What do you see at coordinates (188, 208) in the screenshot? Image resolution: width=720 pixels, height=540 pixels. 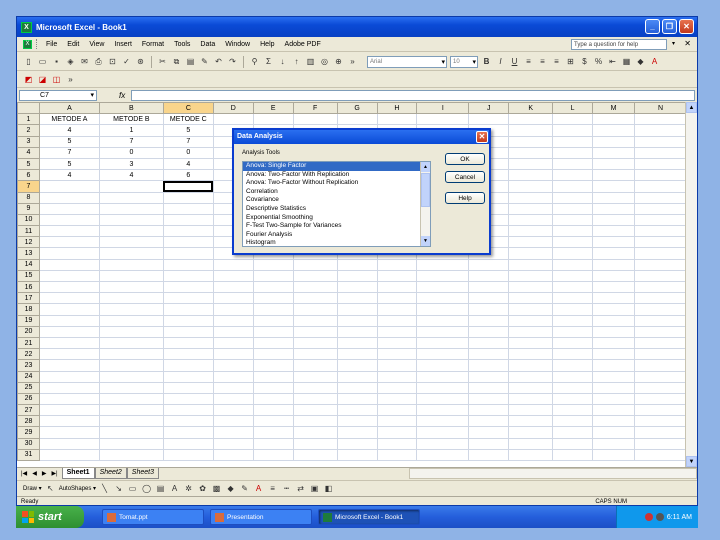 I see `cell-C9` at bounding box center [188, 208].